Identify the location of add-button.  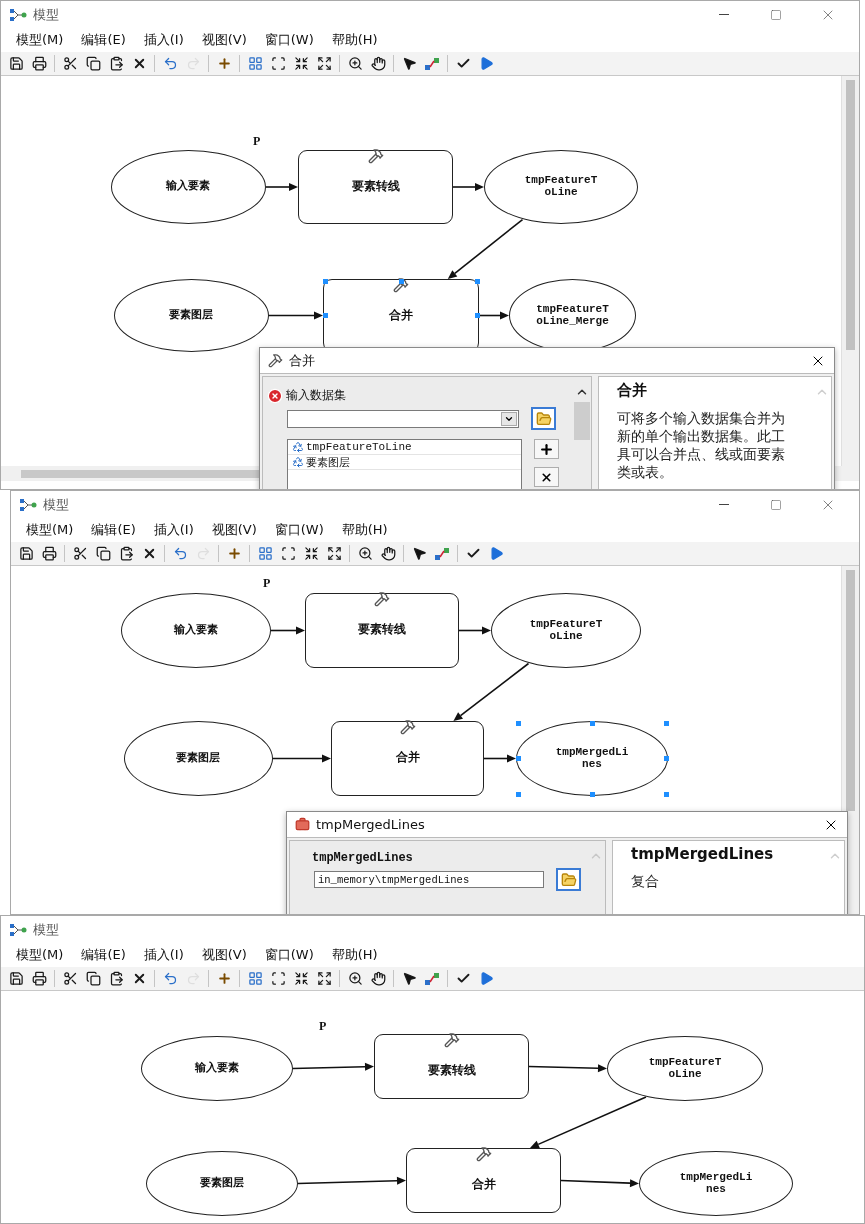
(546, 449).